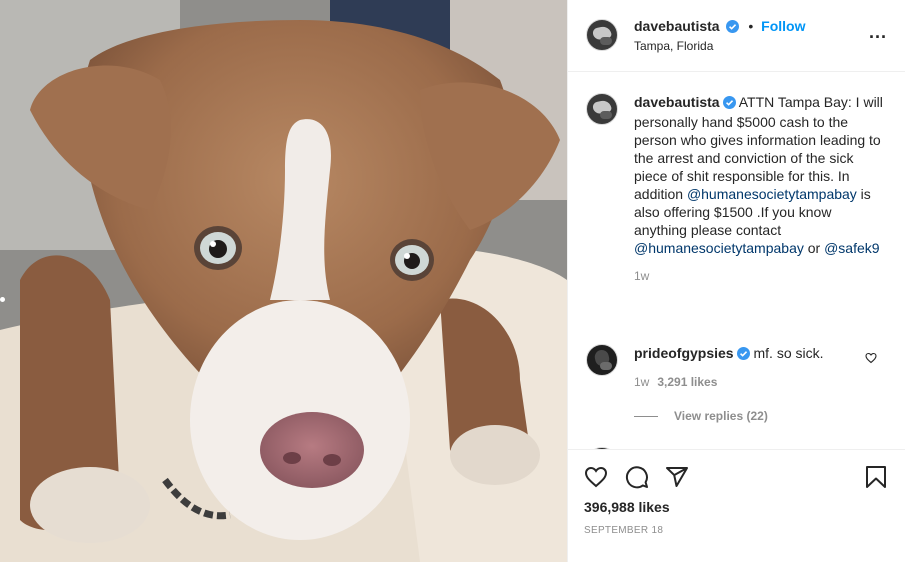 This screenshot has height=562, width=905. What do you see at coordinates (602, 109) in the screenshot?
I see `caption-avatar` at bounding box center [602, 109].